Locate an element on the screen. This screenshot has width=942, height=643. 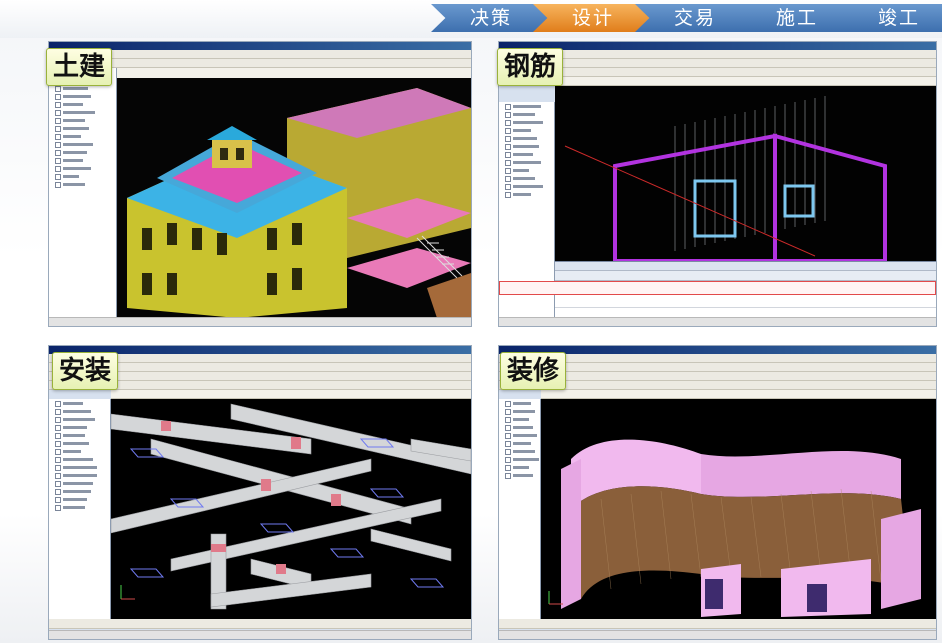
phase-completion: 竣工 is located at coordinates (890, 18).